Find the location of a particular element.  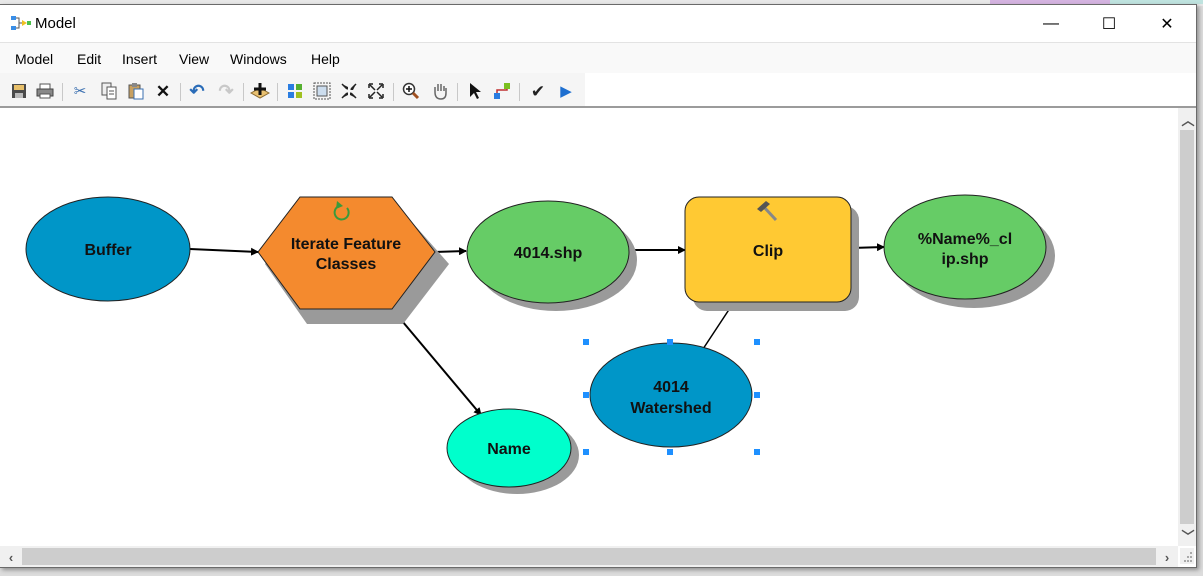

scroll-right-button: › is located at coordinates (1167, 557).